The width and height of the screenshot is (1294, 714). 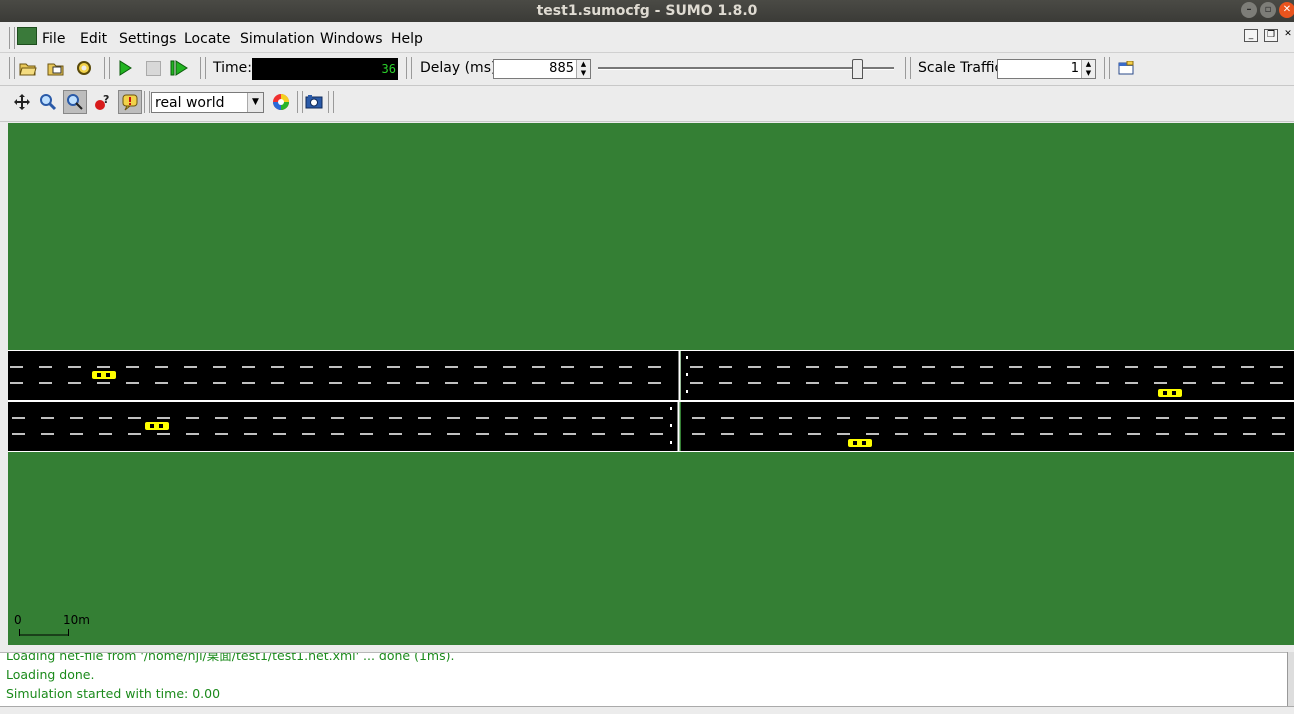 What do you see at coordinates (583, 69) in the screenshot?
I see `delay-spin-arrows-icon: ▲ ▼` at bounding box center [583, 69].